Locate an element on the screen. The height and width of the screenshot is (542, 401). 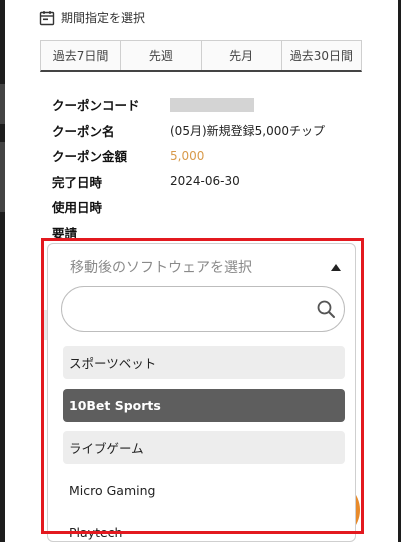
completed-value: 2024-06-30 is located at coordinates (205, 181).